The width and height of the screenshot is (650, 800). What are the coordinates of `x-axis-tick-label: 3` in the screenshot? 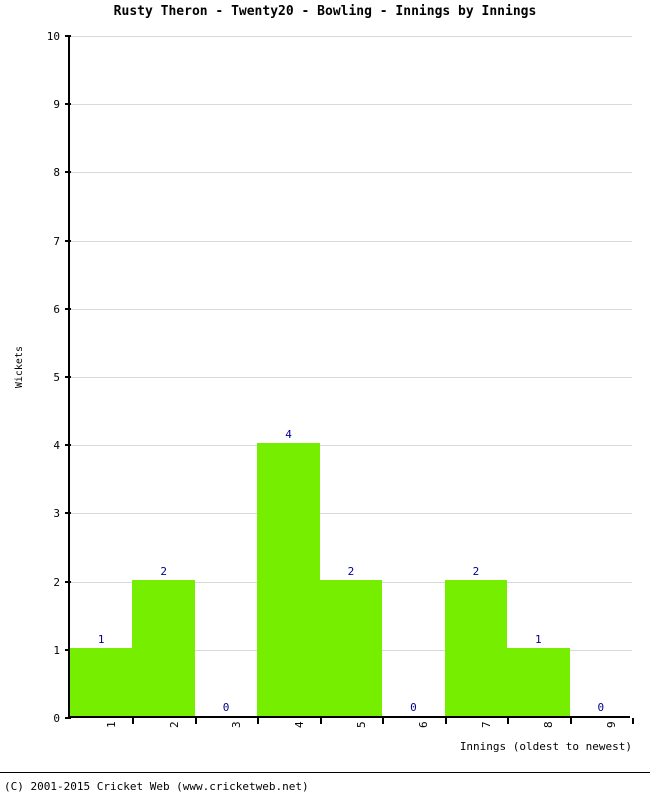 It's located at (237, 724).